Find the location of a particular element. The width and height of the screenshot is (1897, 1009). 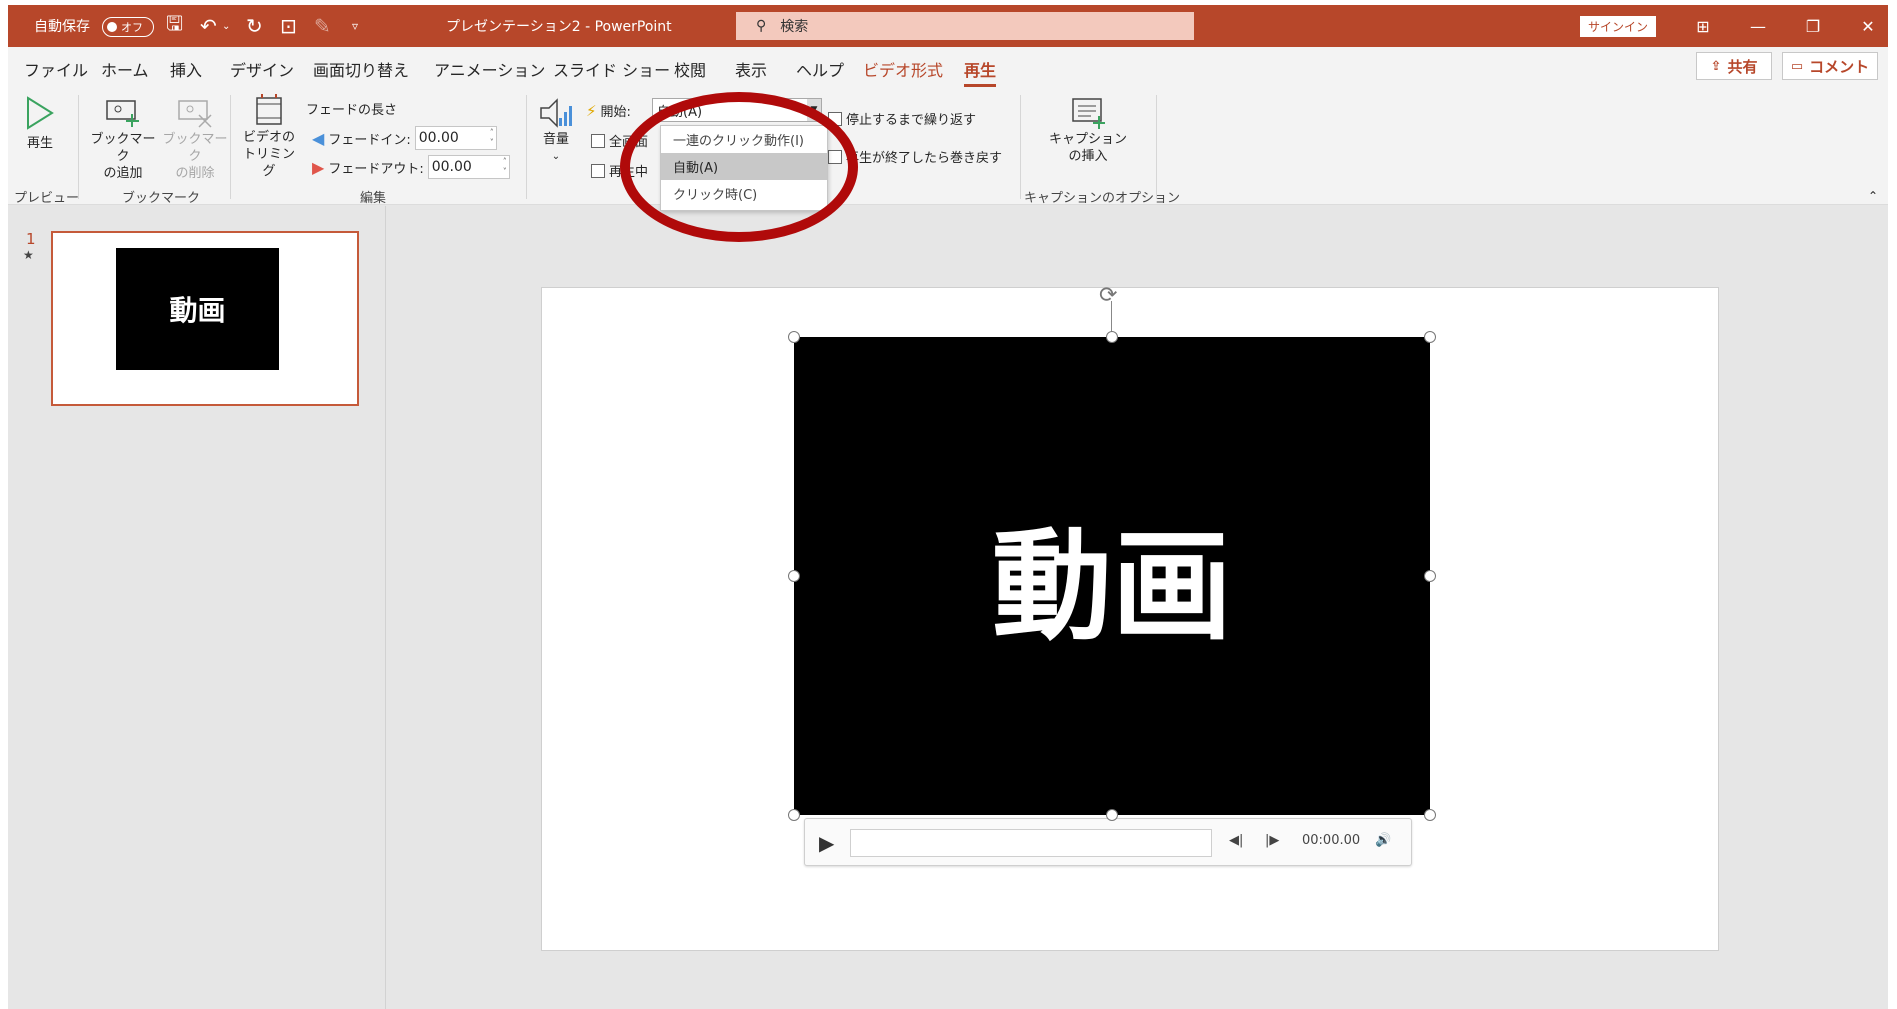

share-label: 共有 is located at coordinates (1742, 66).